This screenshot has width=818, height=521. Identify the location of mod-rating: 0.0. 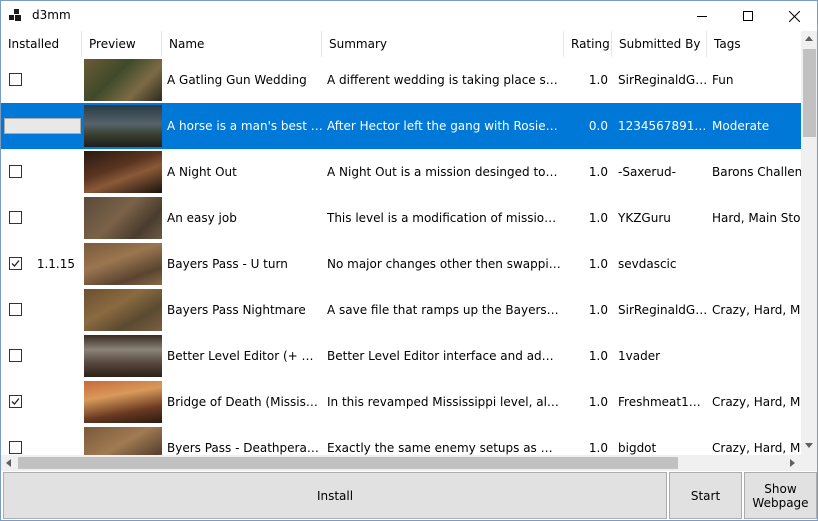
(598, 126).